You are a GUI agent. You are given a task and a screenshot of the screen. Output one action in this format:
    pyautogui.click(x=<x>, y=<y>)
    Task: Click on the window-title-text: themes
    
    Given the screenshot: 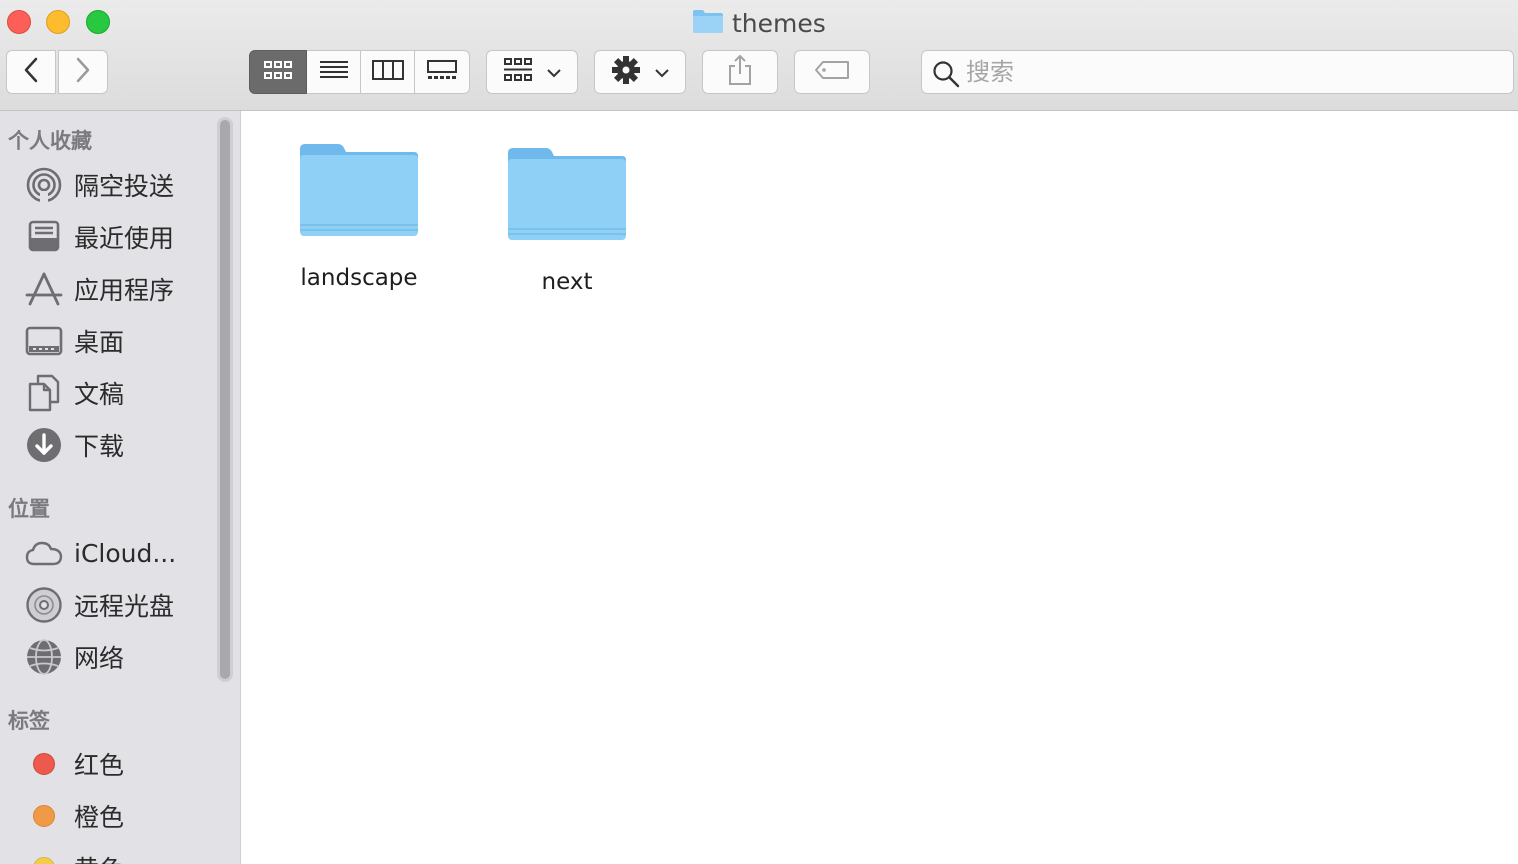 What is the action you would take?
    pyautogui.click(x=779, y=23)
    